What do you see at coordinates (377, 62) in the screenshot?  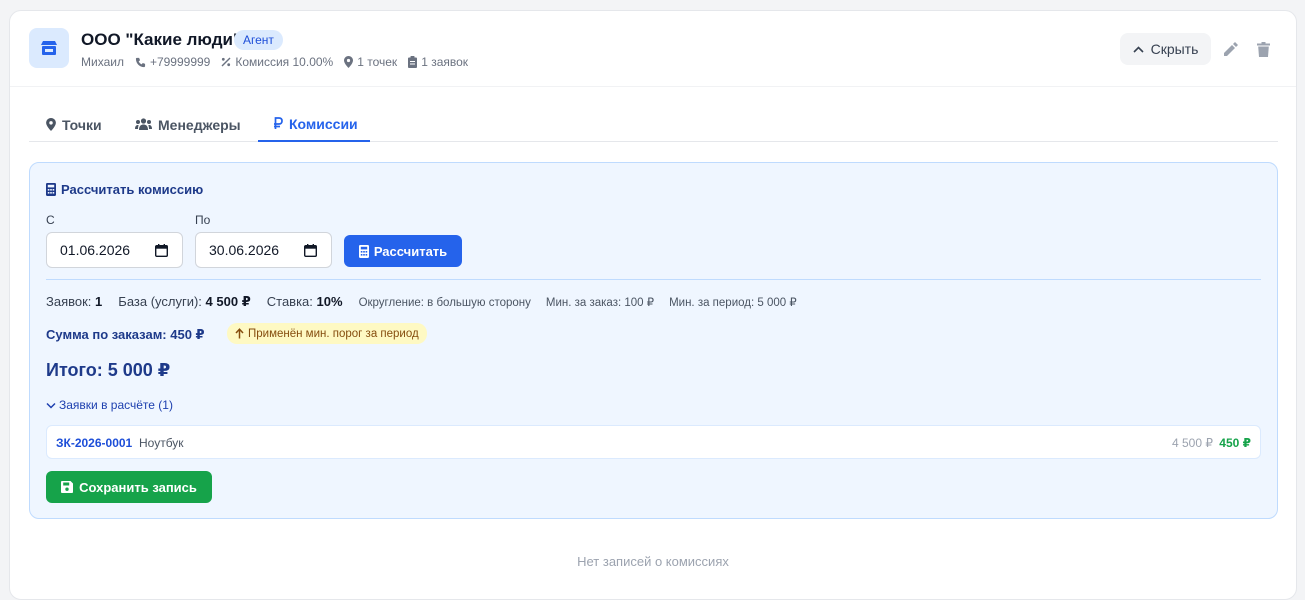 I see `points-text: 1 точек` at bounding box center [377, 62].